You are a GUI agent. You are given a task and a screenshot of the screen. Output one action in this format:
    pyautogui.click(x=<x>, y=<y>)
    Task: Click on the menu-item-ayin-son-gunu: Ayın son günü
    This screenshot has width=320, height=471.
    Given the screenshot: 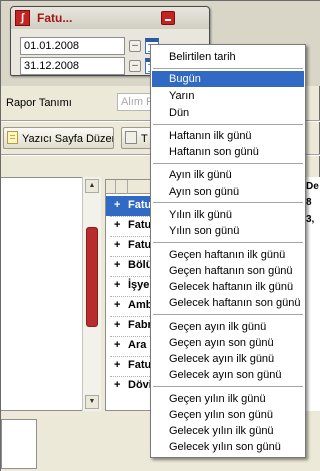 What is the action you would take?
    pyautogui.click(x=228, y=192)
    